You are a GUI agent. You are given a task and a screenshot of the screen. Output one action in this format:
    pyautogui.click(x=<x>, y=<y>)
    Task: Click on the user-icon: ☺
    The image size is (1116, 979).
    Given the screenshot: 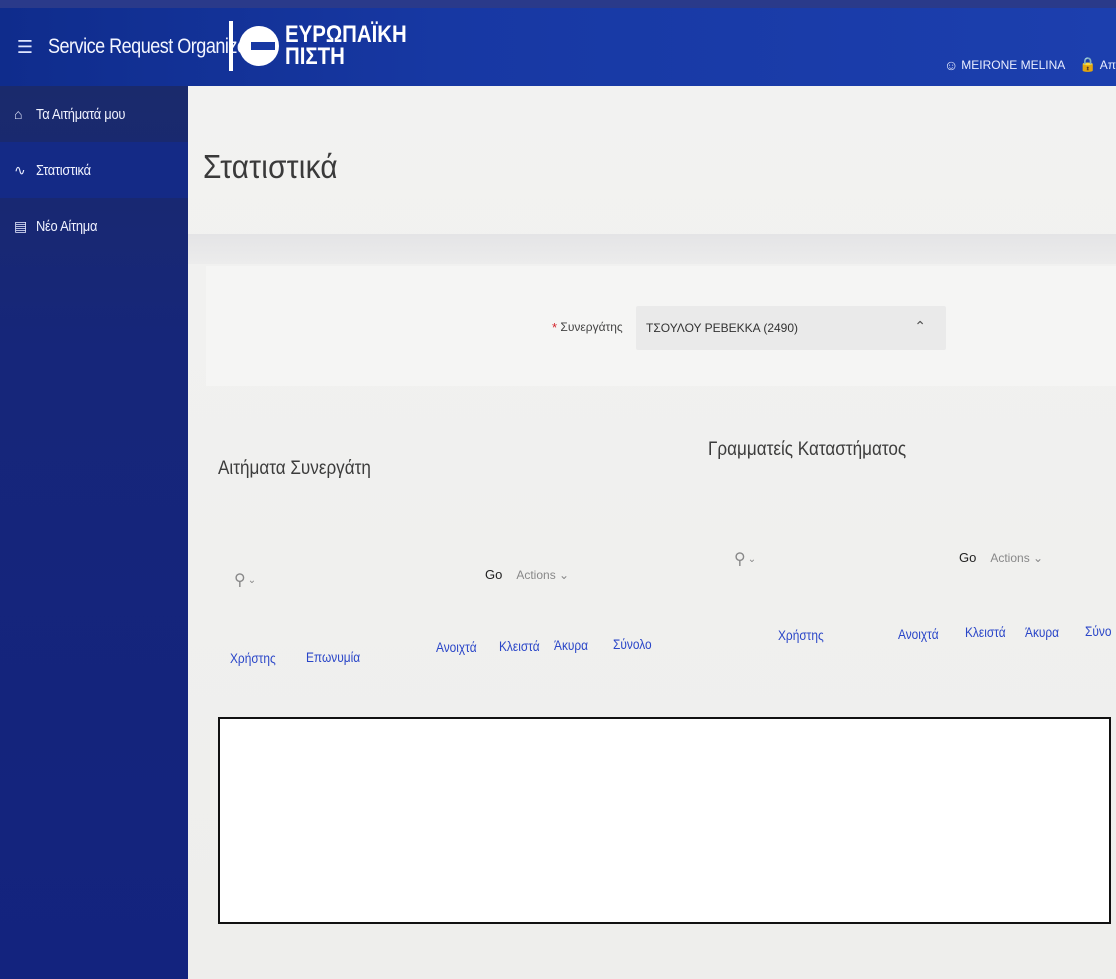 What is the action you would take?
    pyautogui.click(x=951, y=64)
    